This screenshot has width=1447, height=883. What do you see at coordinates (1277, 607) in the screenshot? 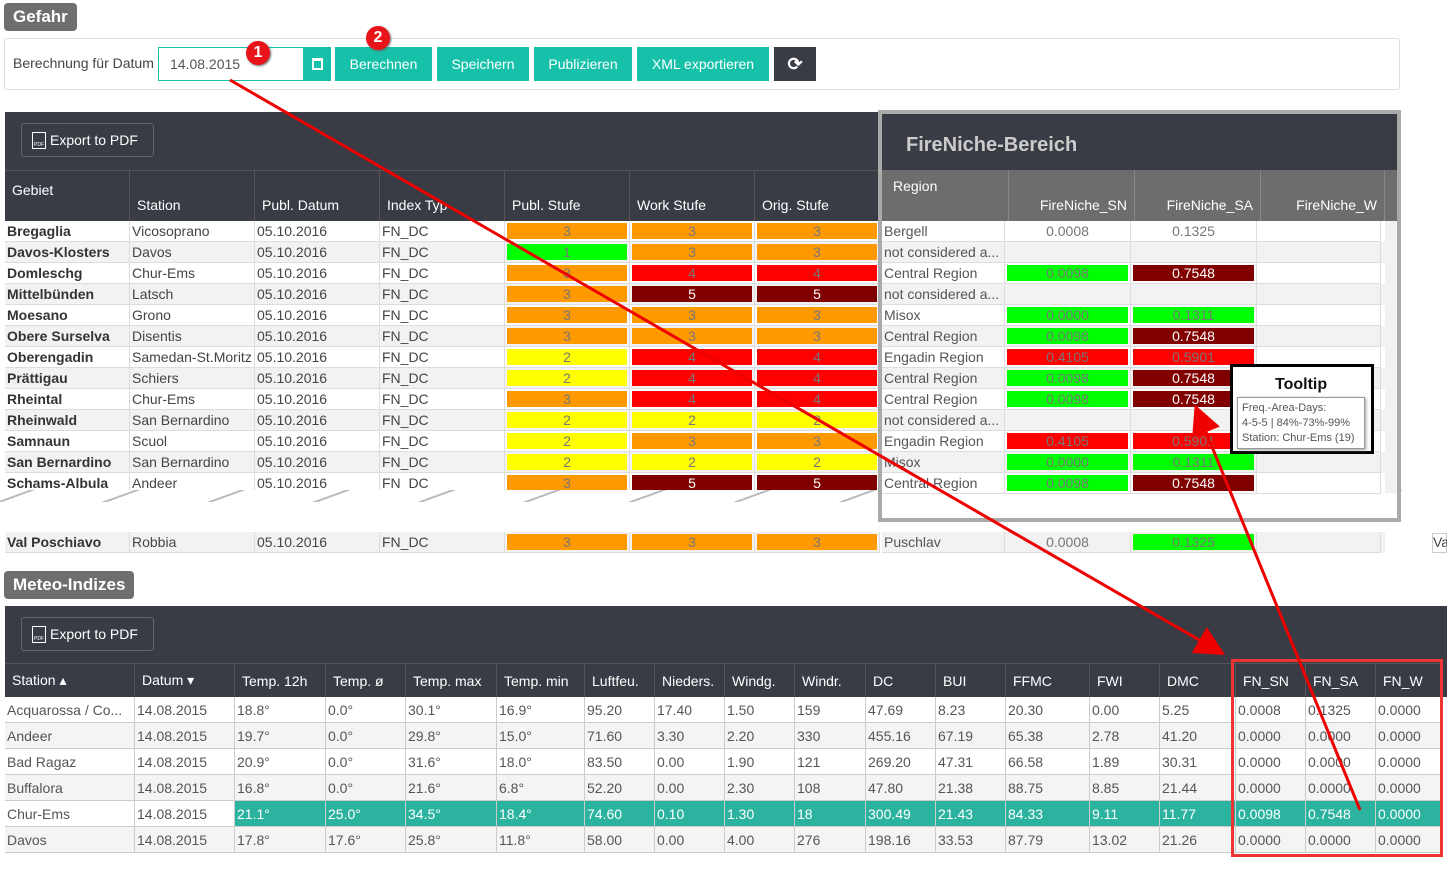
I see `arrow-value-to-tooltip` at bounding box center [1277, 607].